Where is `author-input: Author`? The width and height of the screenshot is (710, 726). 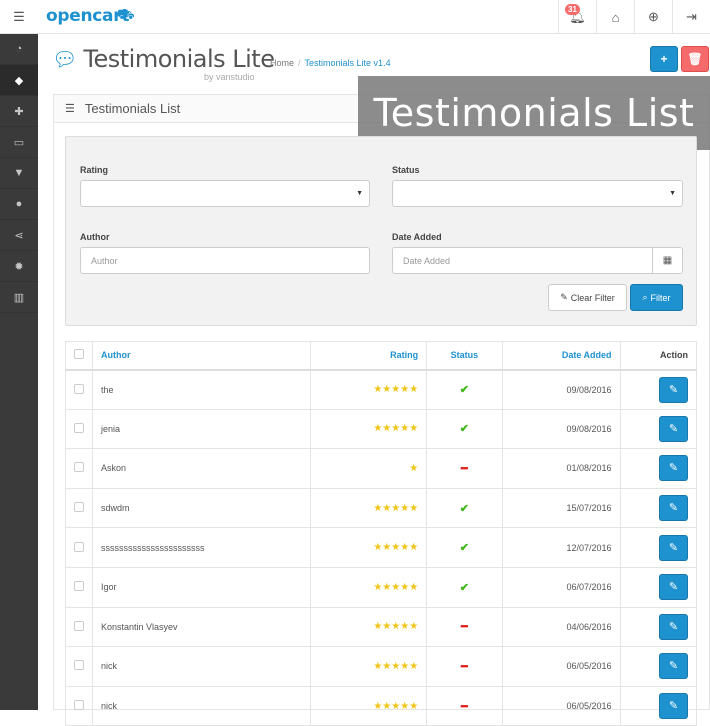
author-input: Author is located at coordinates (225, 260).